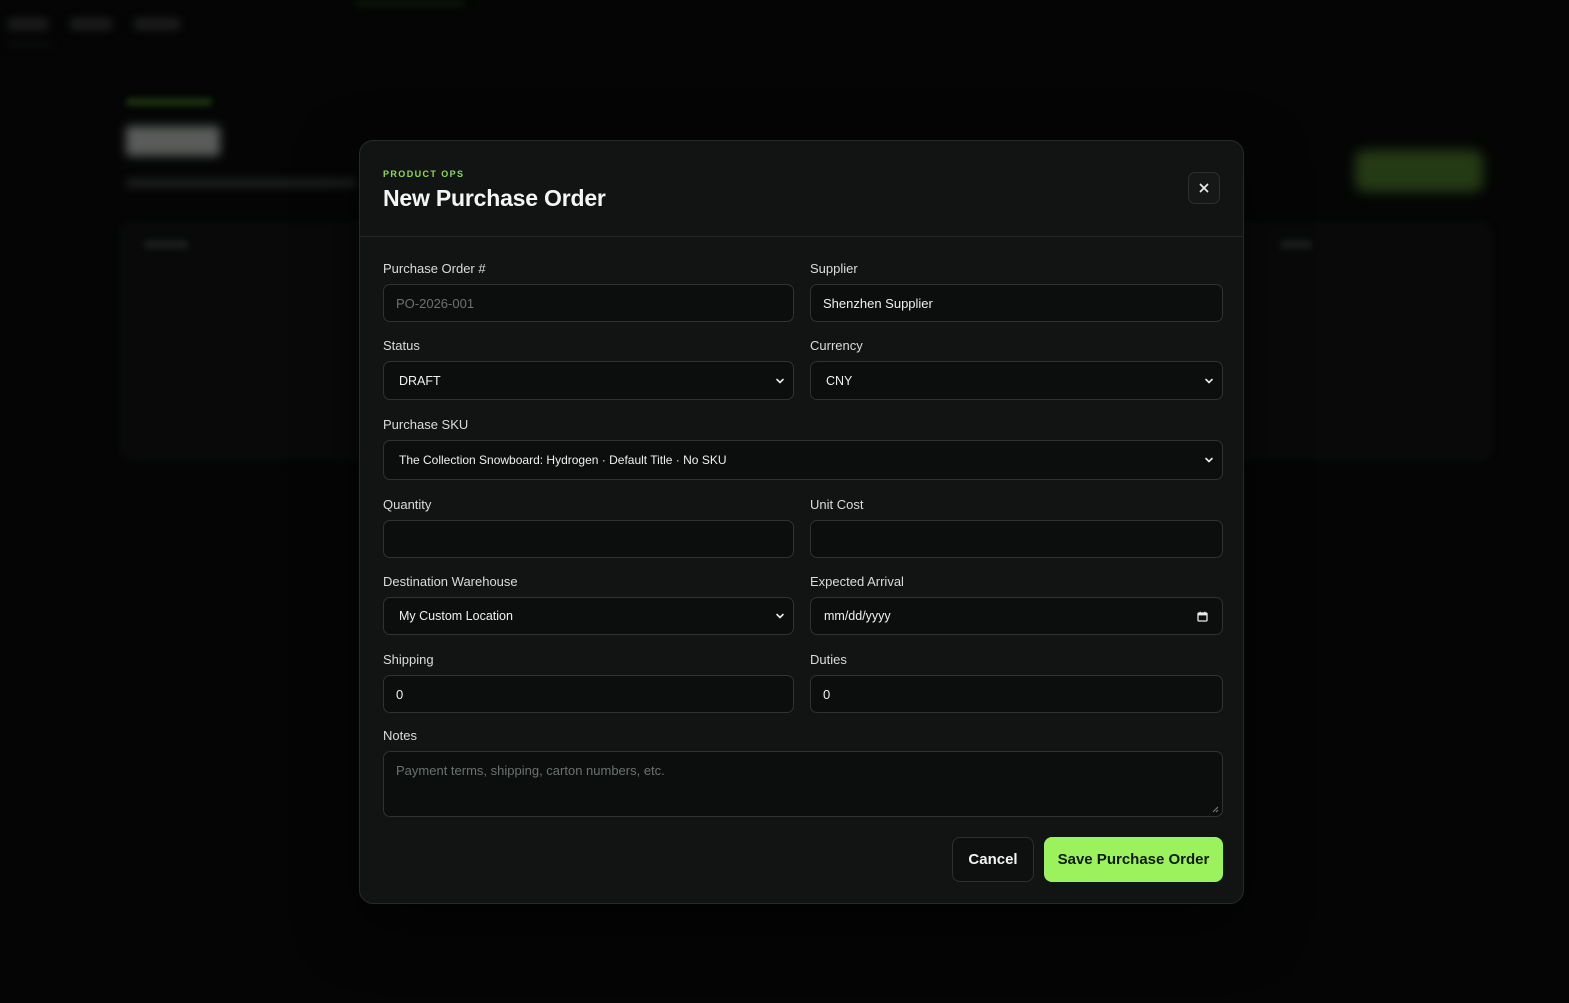  What do you see at coordinates (434, 268) in the screenshot?
I see `po-number-label: Purchase Order #` at bounding box center [434, 268].